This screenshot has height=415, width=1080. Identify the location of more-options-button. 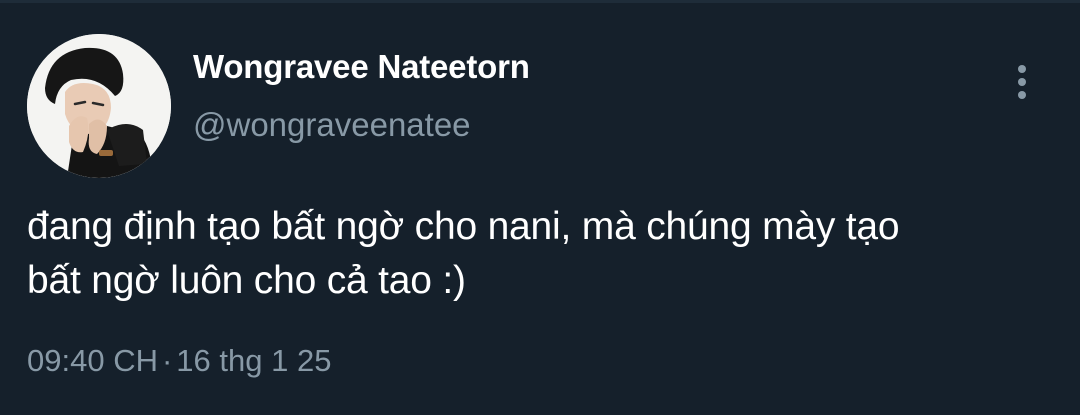
(1022, 82).